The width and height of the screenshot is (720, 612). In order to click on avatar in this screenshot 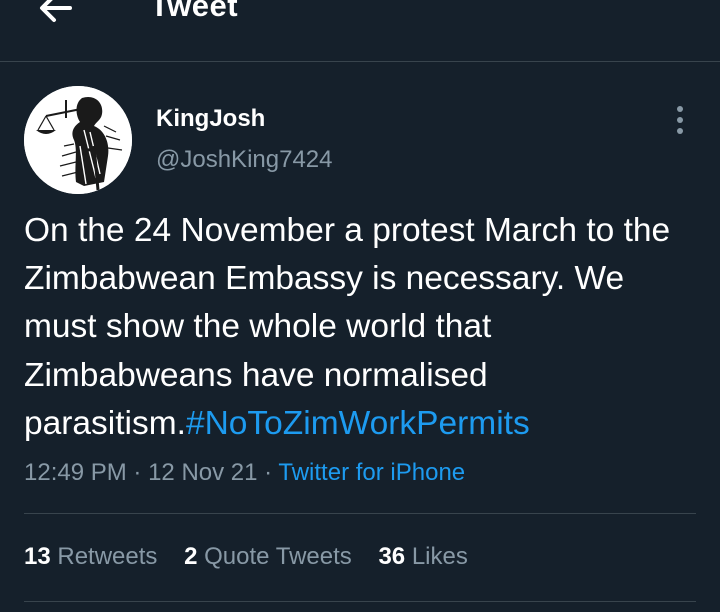, I will do `click(78, 140)`.